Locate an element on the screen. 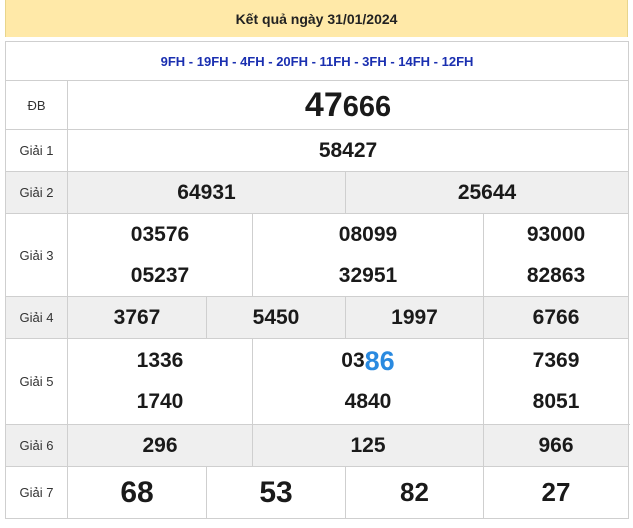 This screenshot has height=528, width=633. g6-number: 125 is located at coordinates (368, 445).